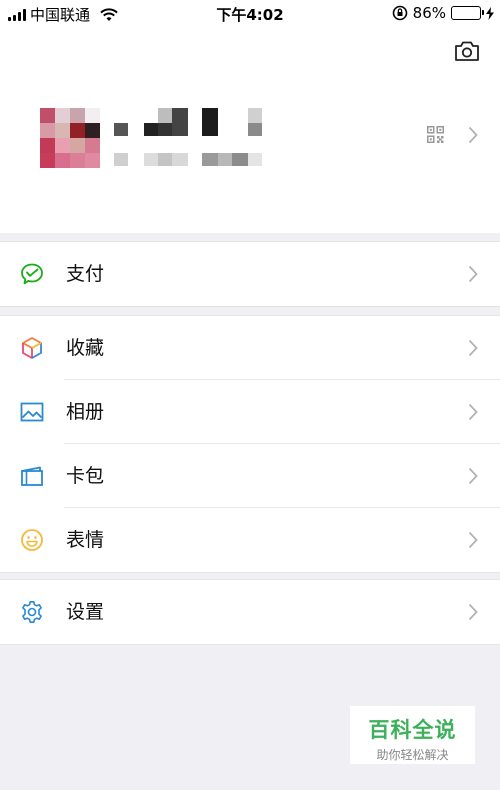  What do you see at coordinates (412, 755) in the screenshot?
I see `watermark-subtitle: 助你轻松解决` at bounding box center [412, 755].